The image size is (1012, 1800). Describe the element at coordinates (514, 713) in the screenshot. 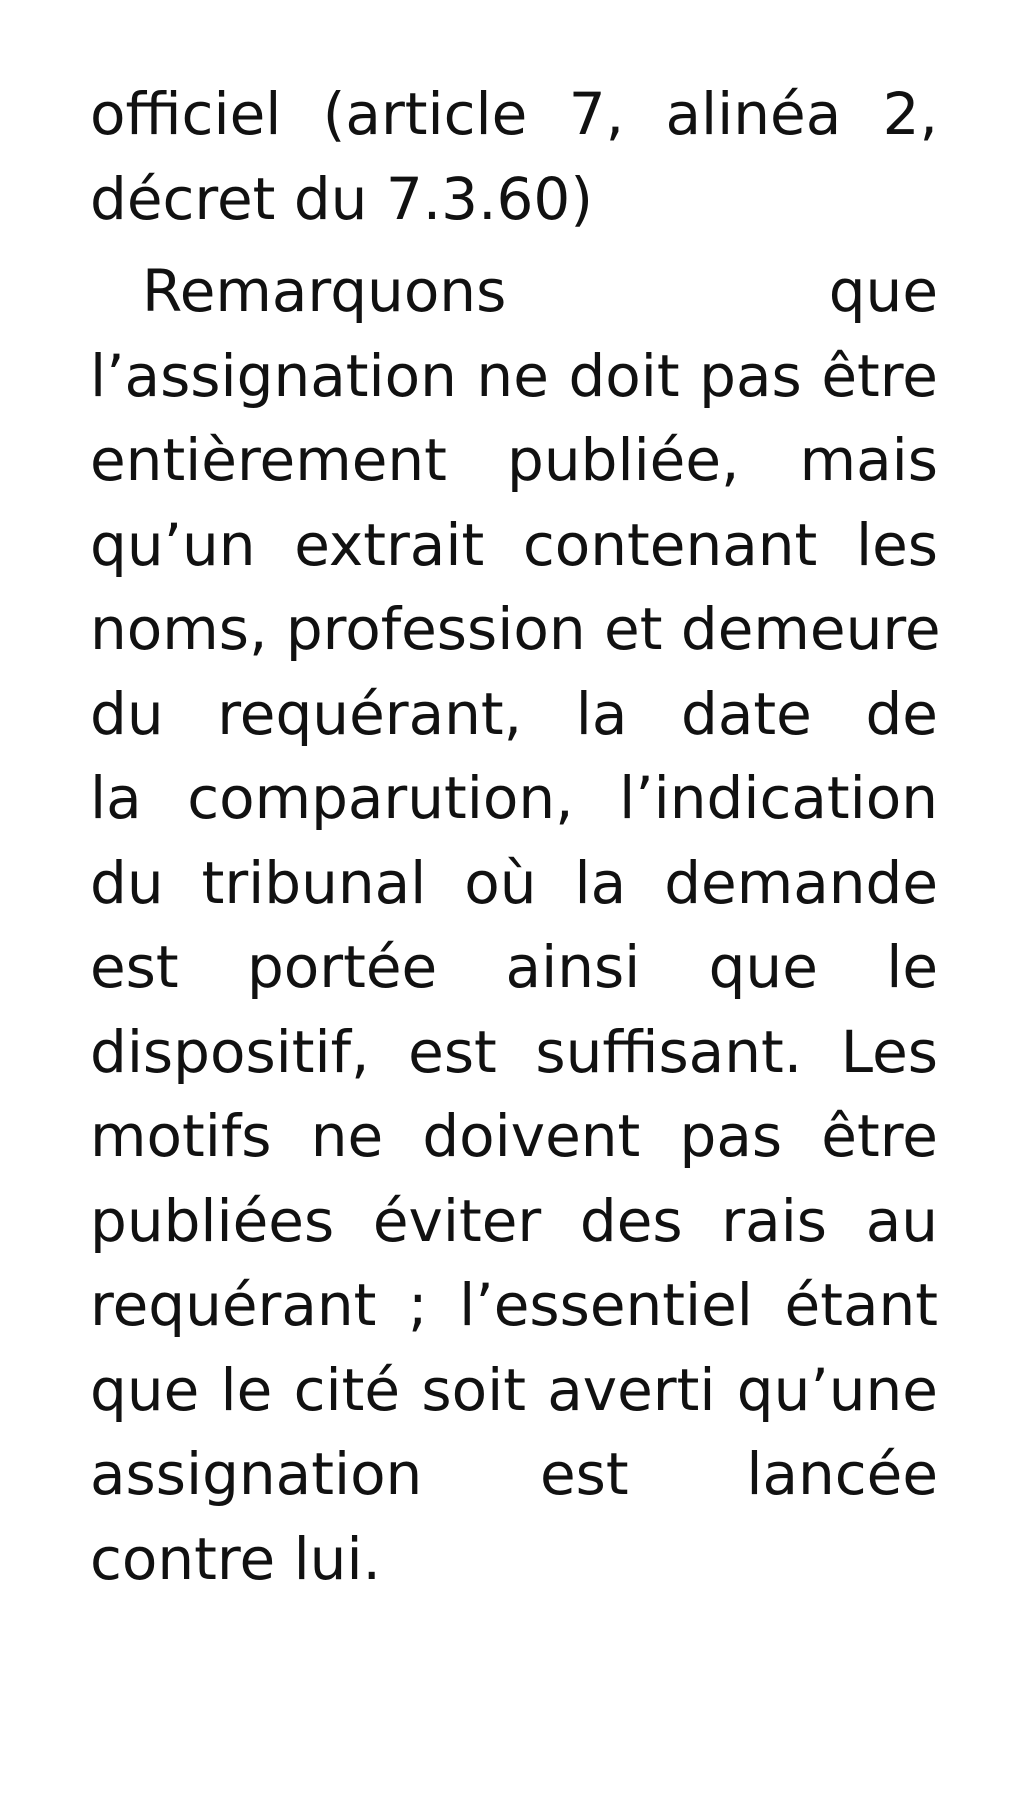

I see `text-line: du requérant, la date de` at that location.